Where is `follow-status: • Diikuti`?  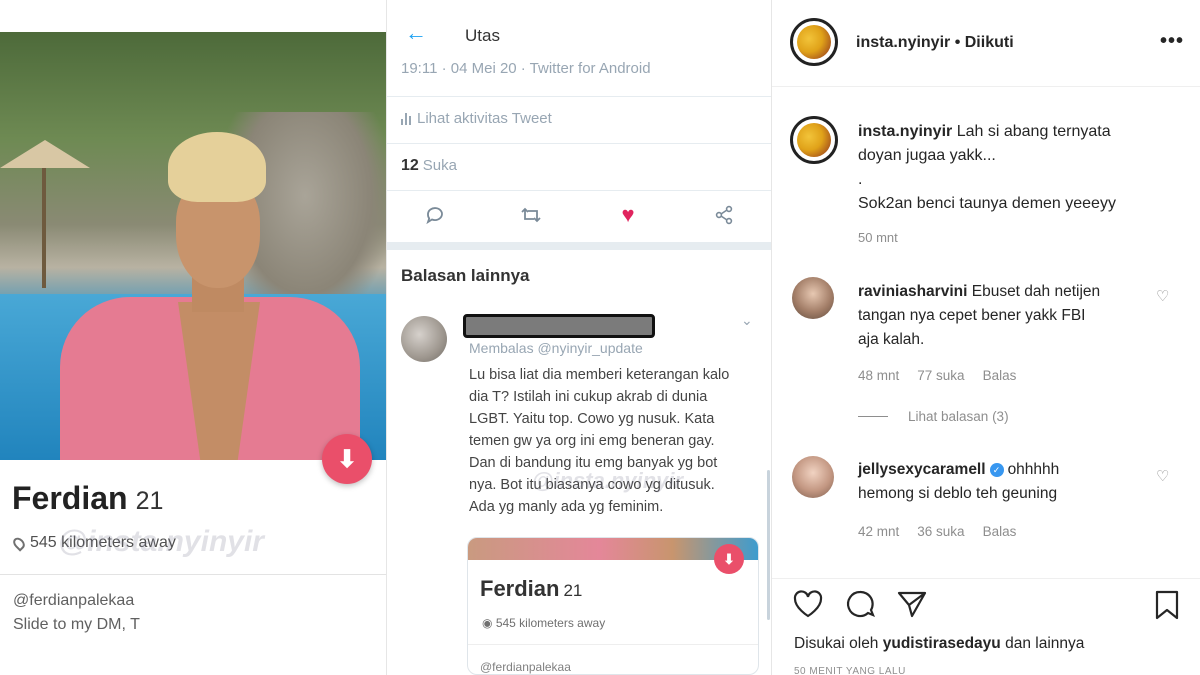 follow-status: • Diikuti is located at coordinates (984, 42).